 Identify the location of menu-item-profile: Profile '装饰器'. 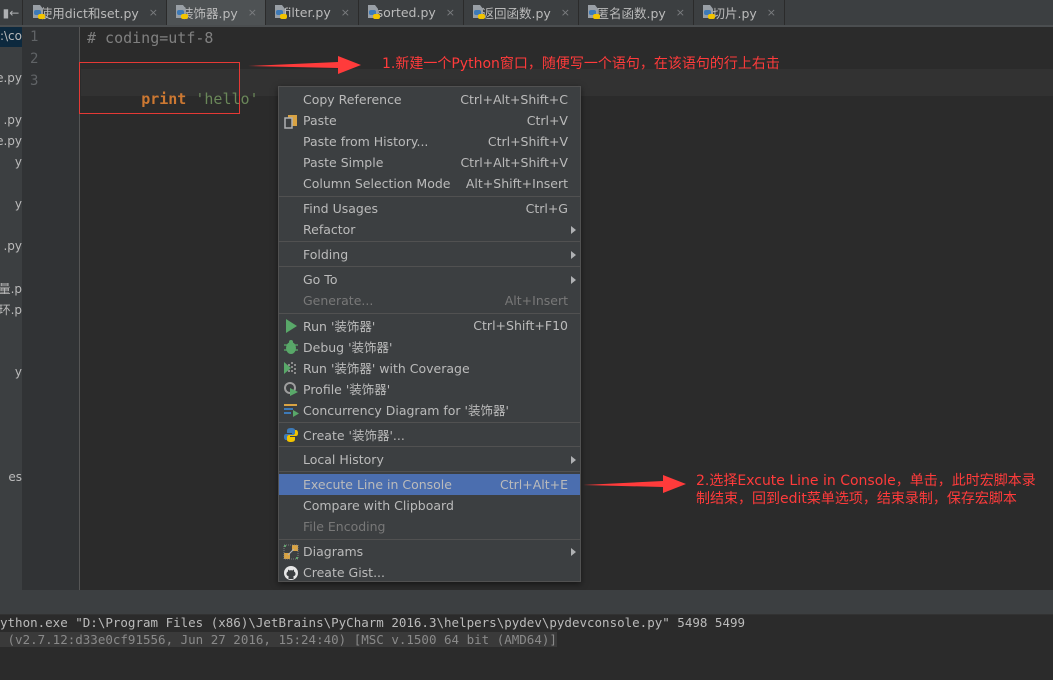
(429, 388).